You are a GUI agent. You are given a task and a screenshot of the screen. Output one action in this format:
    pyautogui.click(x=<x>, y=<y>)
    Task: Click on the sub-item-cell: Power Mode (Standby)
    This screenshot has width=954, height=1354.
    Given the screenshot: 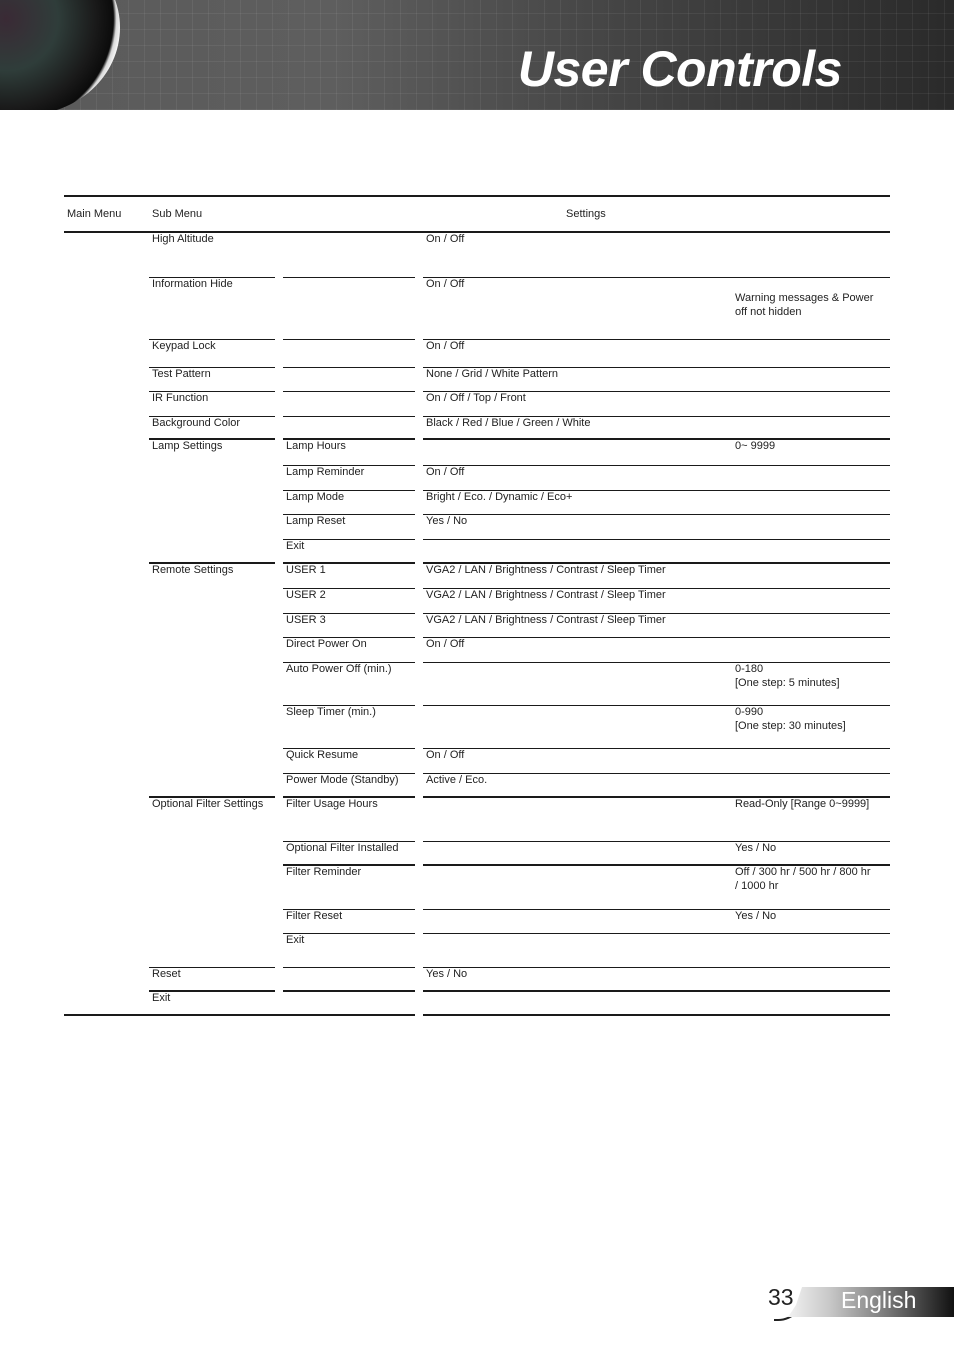 What is the action you would take?
    pyautogui.click(x=342, y=780)
    